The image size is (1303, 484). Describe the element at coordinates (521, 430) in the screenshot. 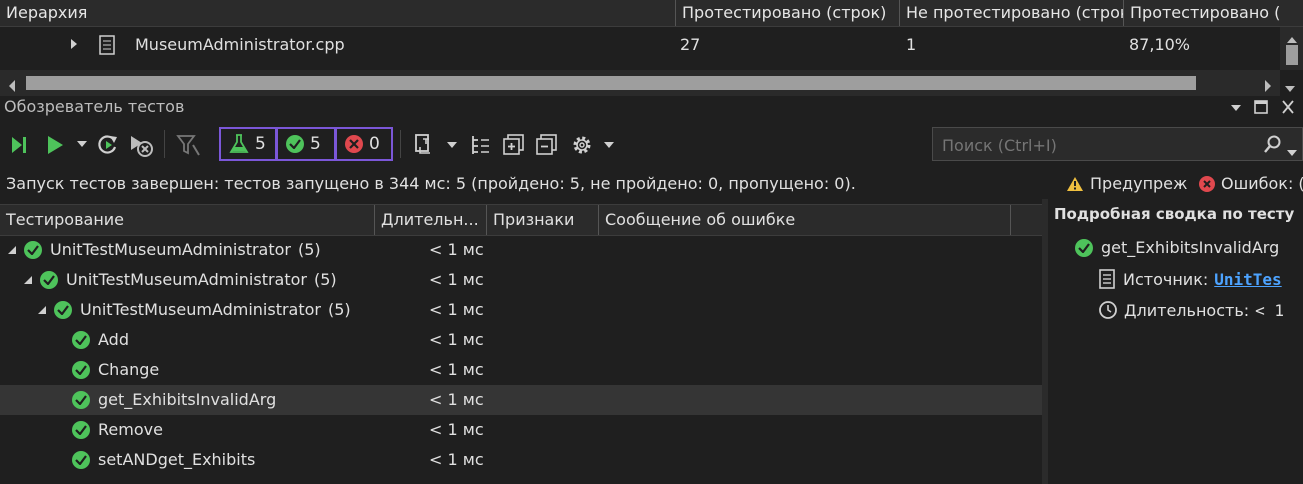

I see `test-row: Remove < 1 мс` at that location.